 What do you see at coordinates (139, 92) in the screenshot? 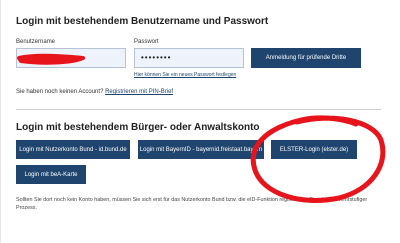
I see `register-link: Registrieren mit PIN-Brief` at bounding box center [139, 92].